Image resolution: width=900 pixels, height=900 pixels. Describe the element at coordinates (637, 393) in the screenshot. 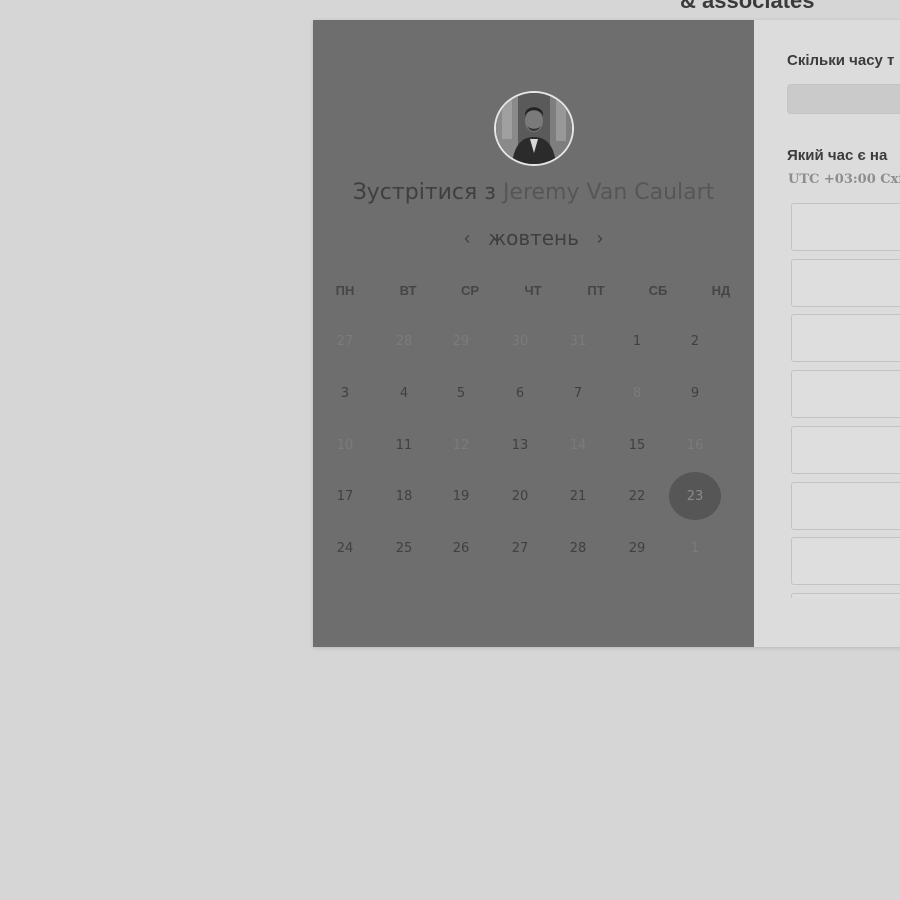

I see `calendar-day: 8` at that location.